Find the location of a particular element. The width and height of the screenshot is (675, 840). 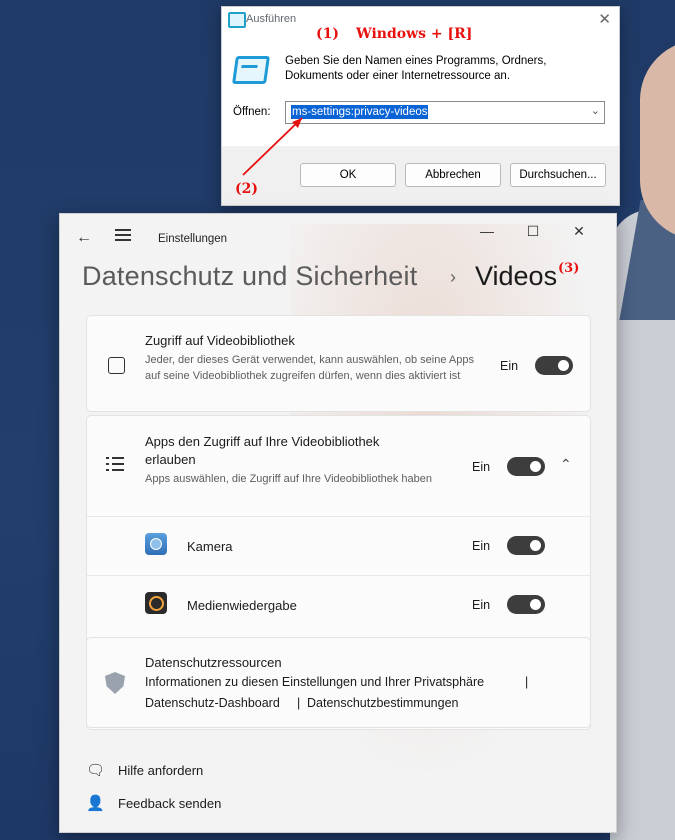

minimize-icon: — is located at coordinates (487, 231).